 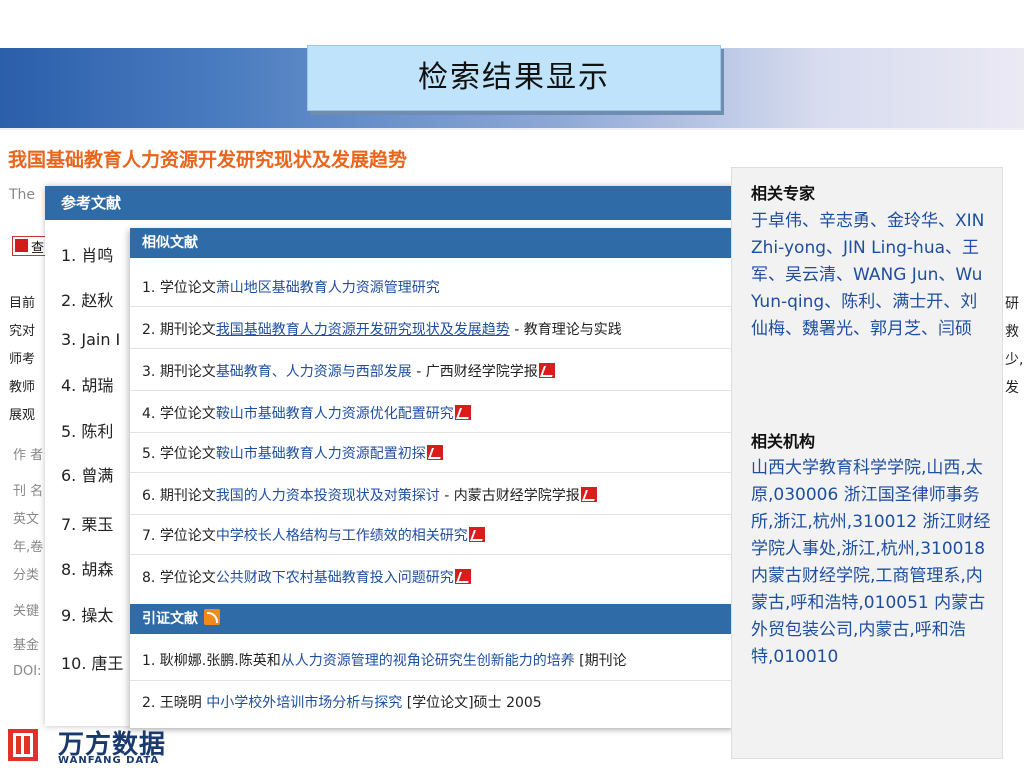 I want to click on citing-source: [期刊论, so click(x=600, y=661).